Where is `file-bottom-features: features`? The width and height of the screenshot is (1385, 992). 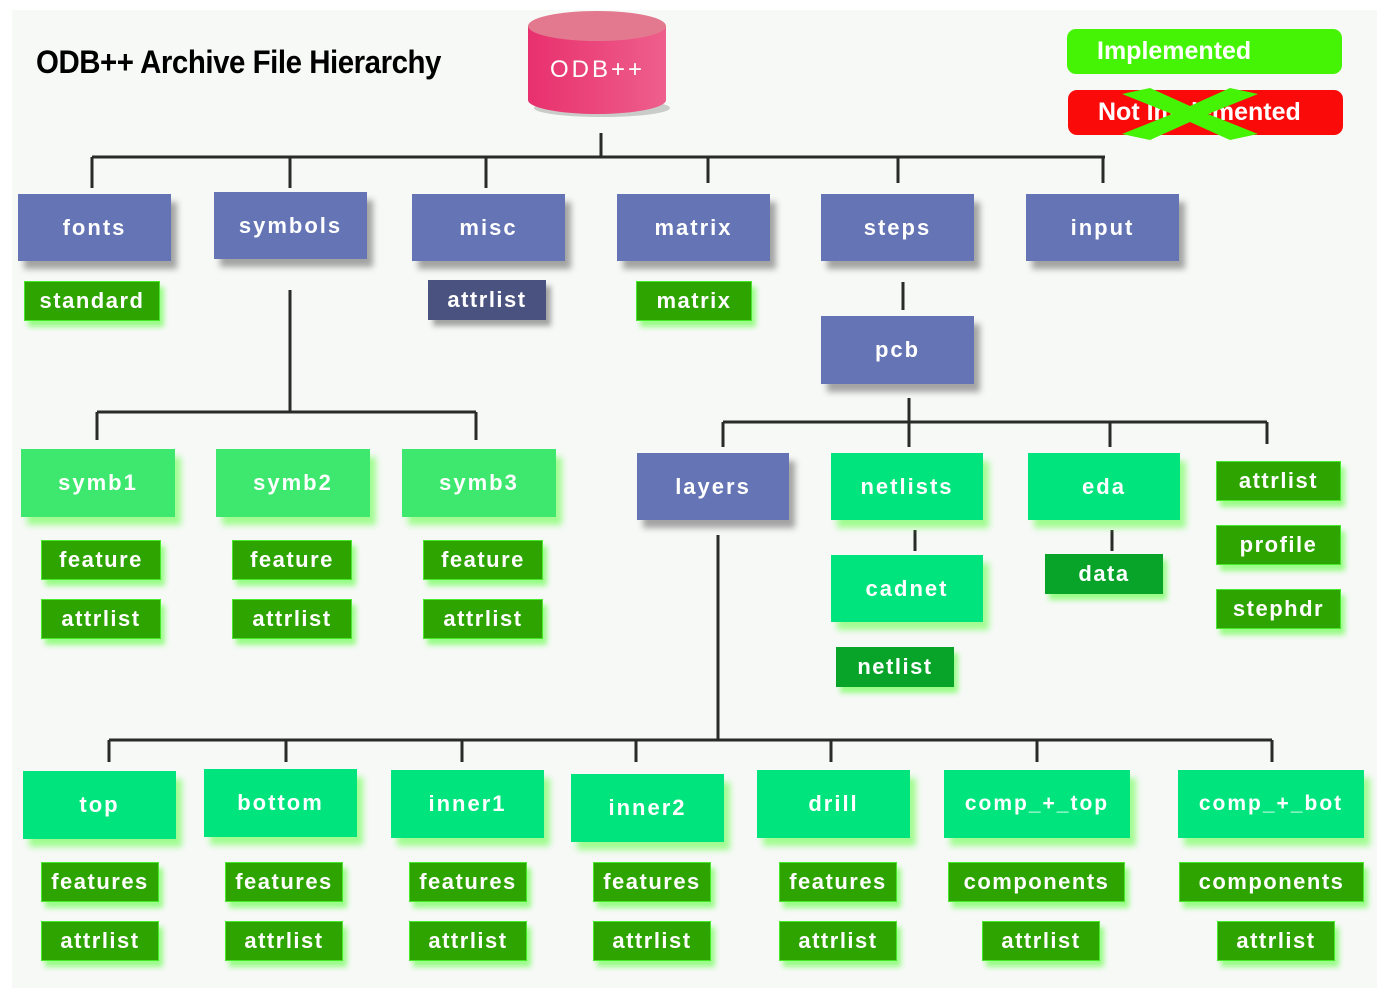 file-bottom-features: features is located at coordinates (284, 882).